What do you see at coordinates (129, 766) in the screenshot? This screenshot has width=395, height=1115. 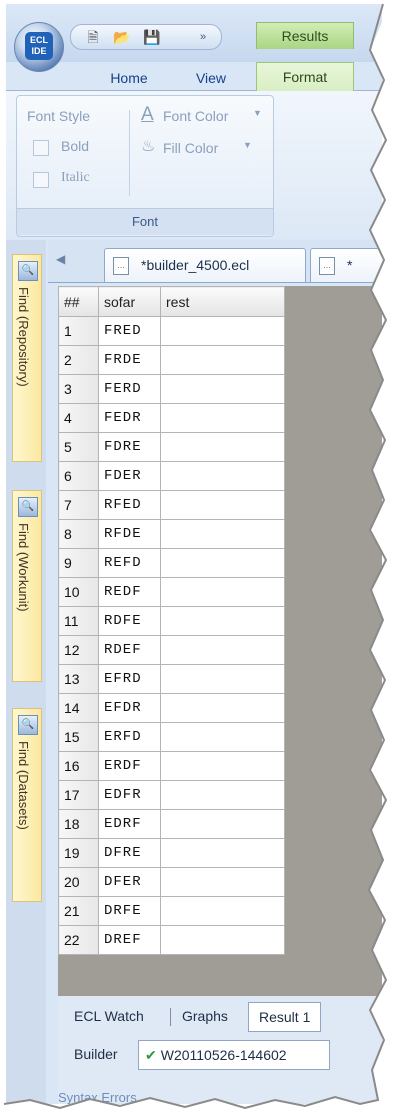 I see `sofar-cell: ERDF` at bounding box center [129, 766].